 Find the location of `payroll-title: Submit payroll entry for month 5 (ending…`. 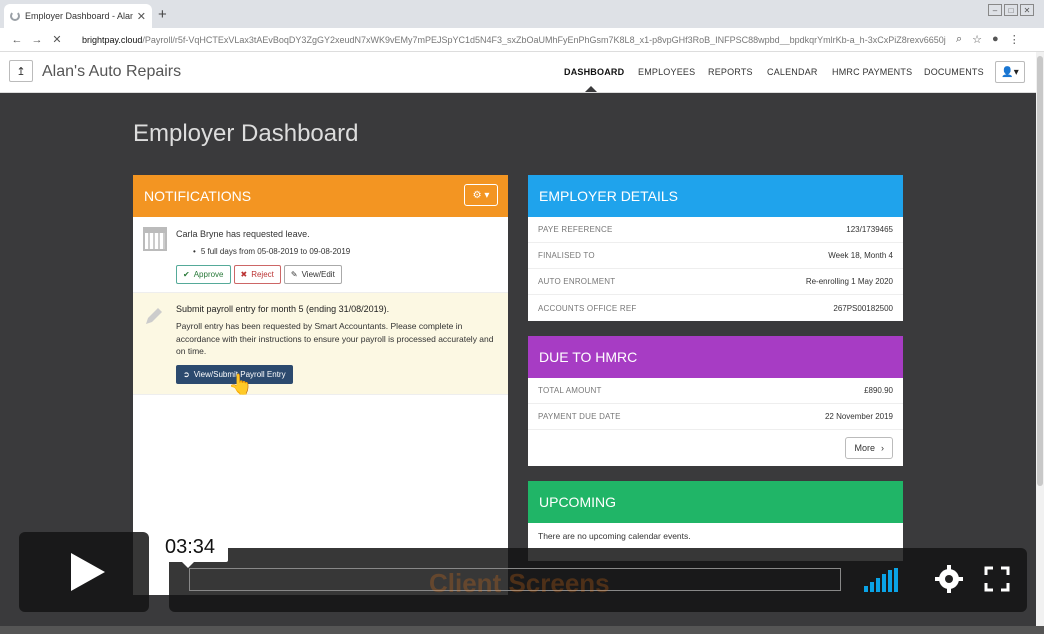

payroll-title: Submit payroll entry for month 5 (ending… is located at coordinates (283, 309).